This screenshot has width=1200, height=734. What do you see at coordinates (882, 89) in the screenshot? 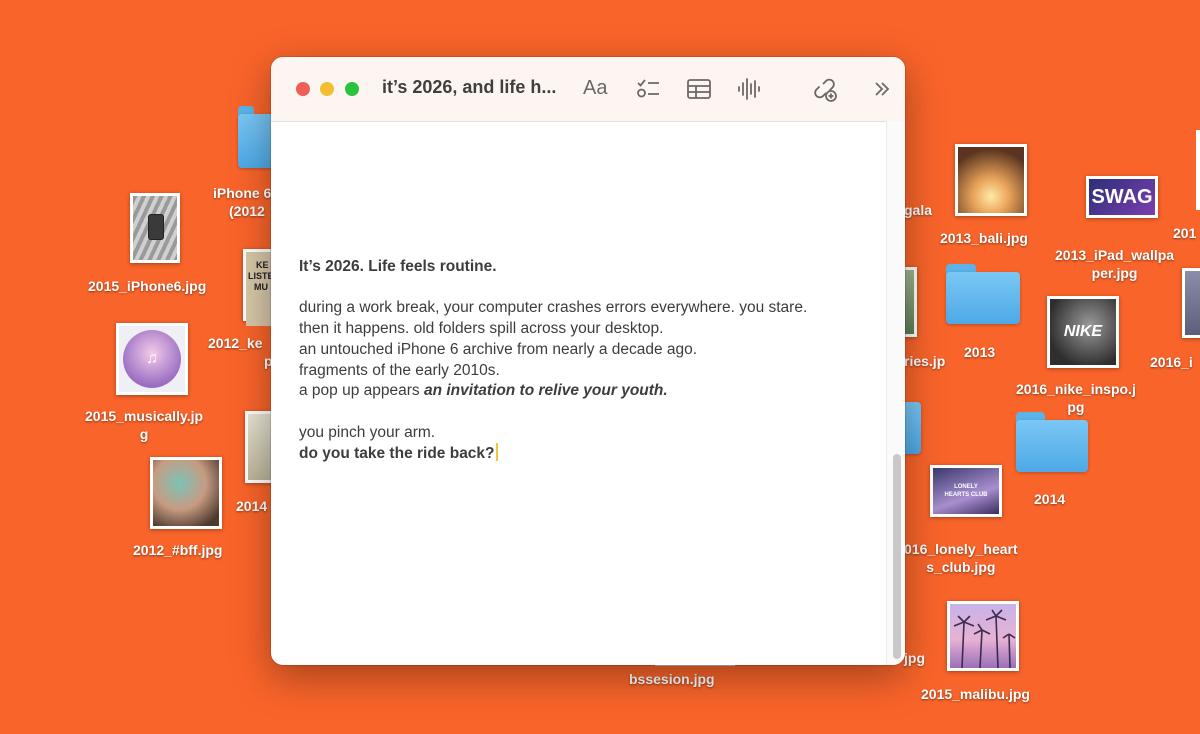
I see `more-chevrons-icon` at bounding box center [882, 89].